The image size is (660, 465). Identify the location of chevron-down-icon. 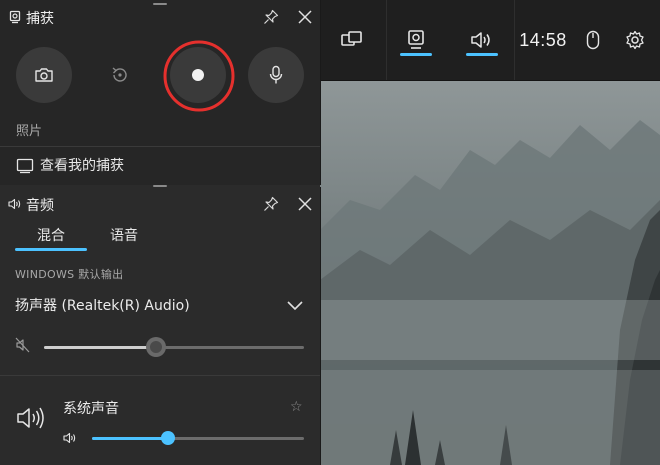
(295, 306).